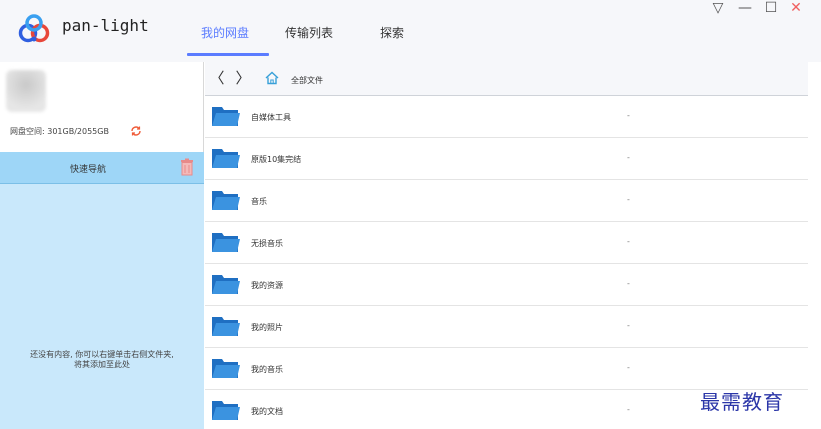 The width and height of the screenshot is (821, 429). Describe the element at coordinates (228, 54) in the screenshot. I see `active-tab-indicator` at that location.